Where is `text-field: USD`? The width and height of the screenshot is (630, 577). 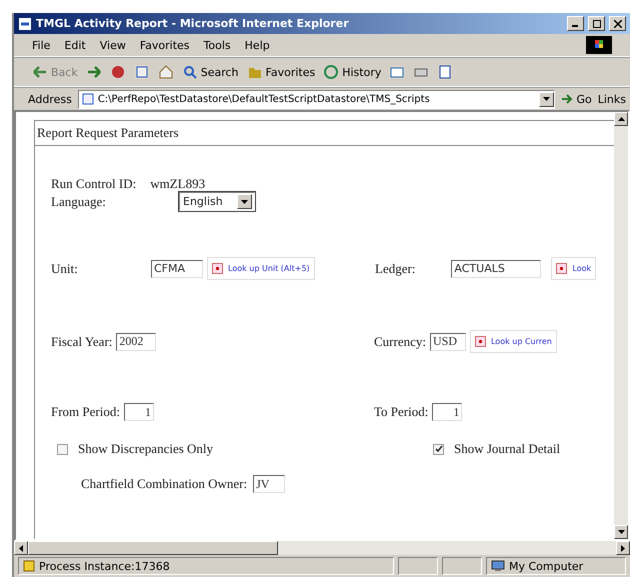 text-field: USD is located at coordinates (448, 341).